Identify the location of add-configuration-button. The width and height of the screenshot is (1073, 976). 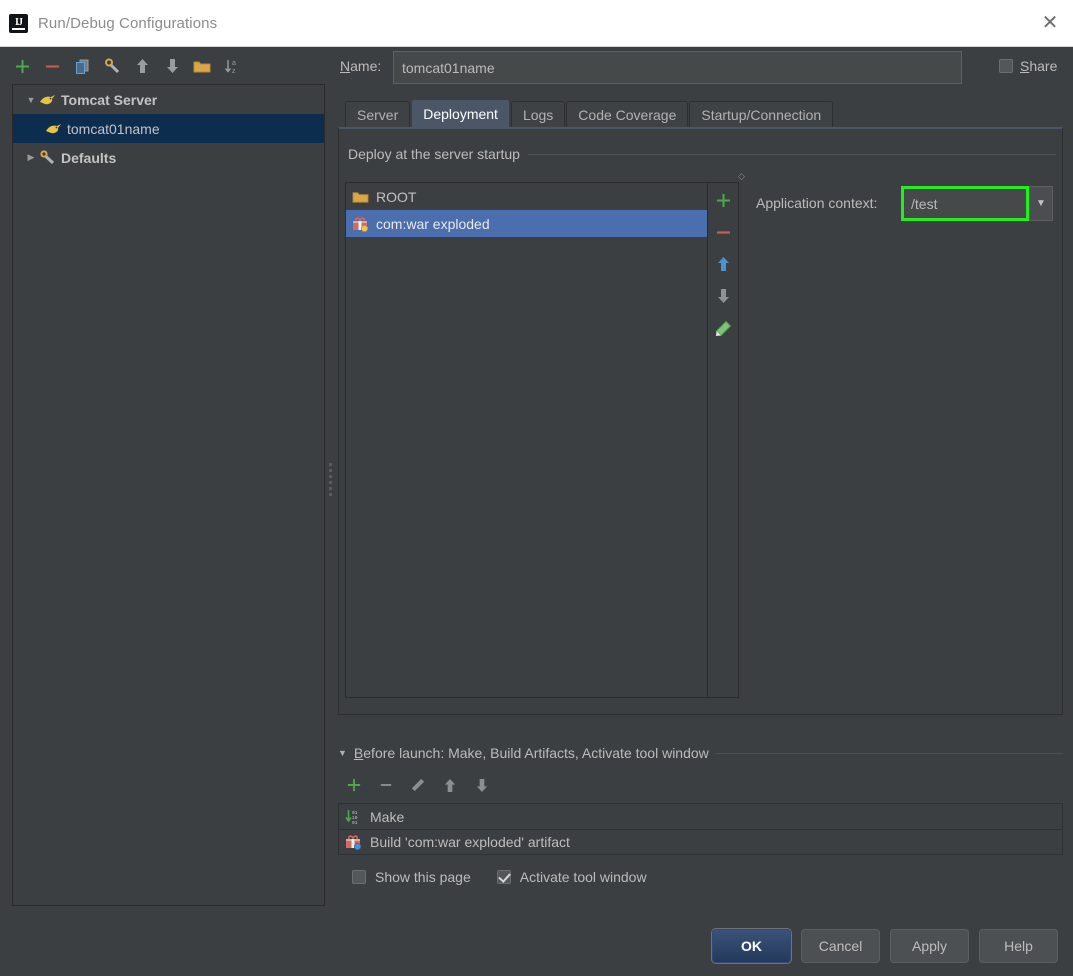
(22, 66).